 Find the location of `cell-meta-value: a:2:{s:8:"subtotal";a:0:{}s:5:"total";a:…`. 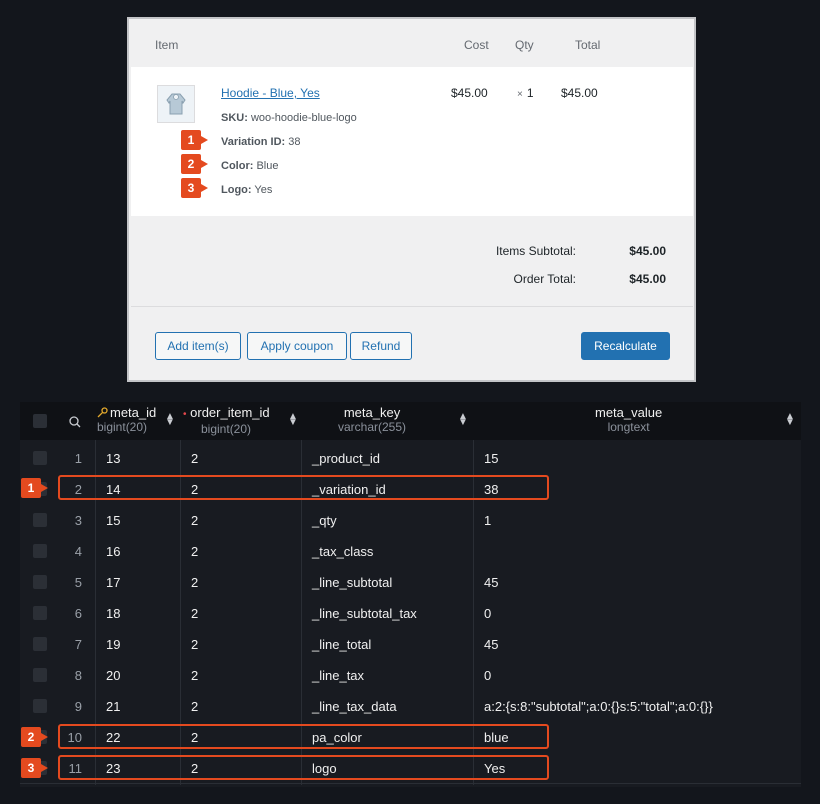

cell-meta-value: a:2:{s:8:"subtotal";a:0:{}s:5:"total";a:… is located at coordinates (598, 706).